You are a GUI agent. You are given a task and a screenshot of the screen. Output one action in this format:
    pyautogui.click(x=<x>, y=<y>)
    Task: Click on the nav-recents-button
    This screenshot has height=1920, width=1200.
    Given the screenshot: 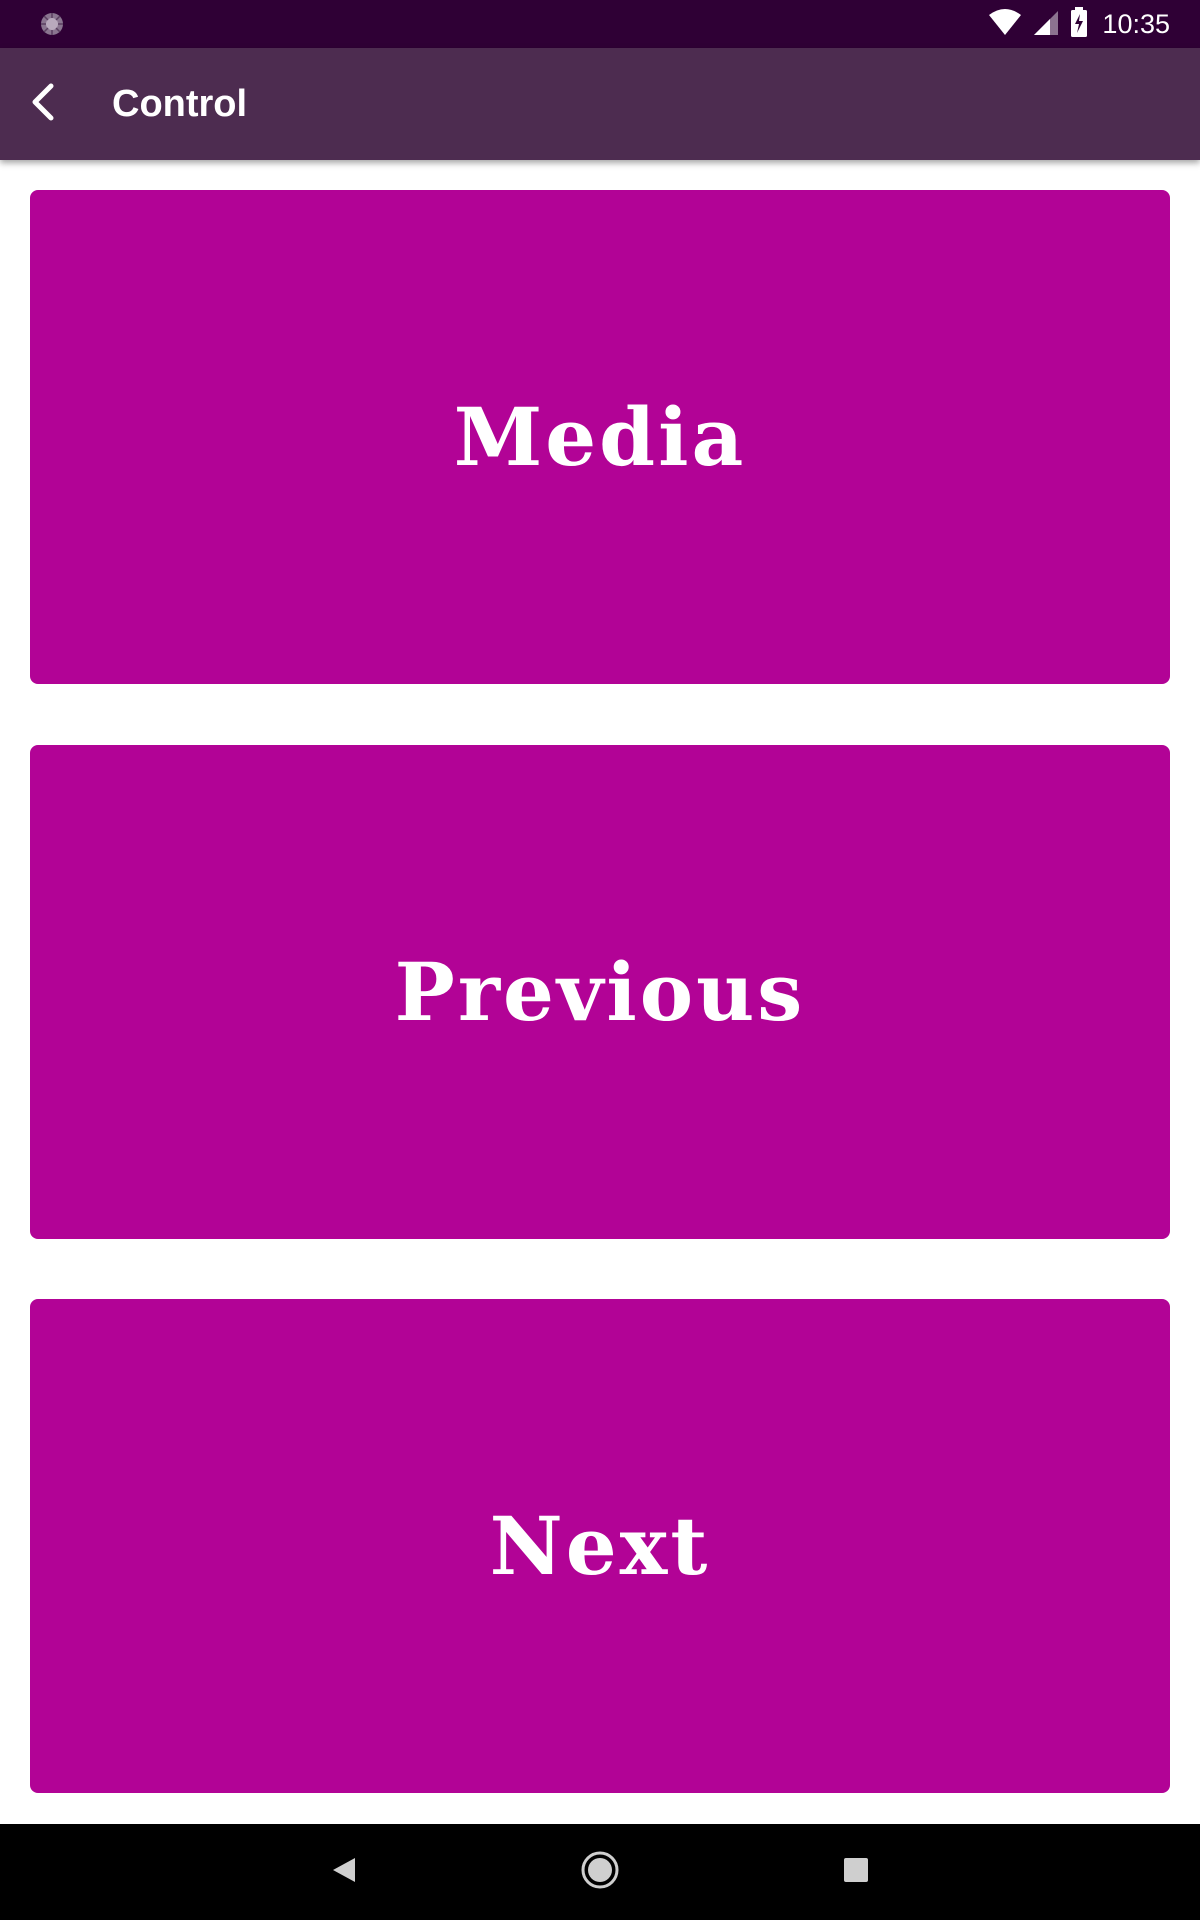 What is the action you would take?
    pyautogui.click(x=856, y=1872)
    